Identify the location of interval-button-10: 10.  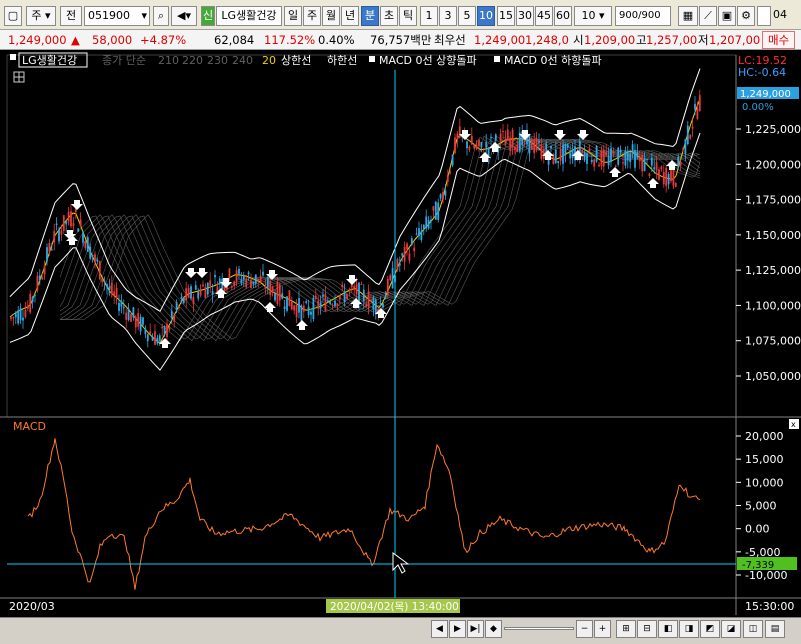
(486, 16).